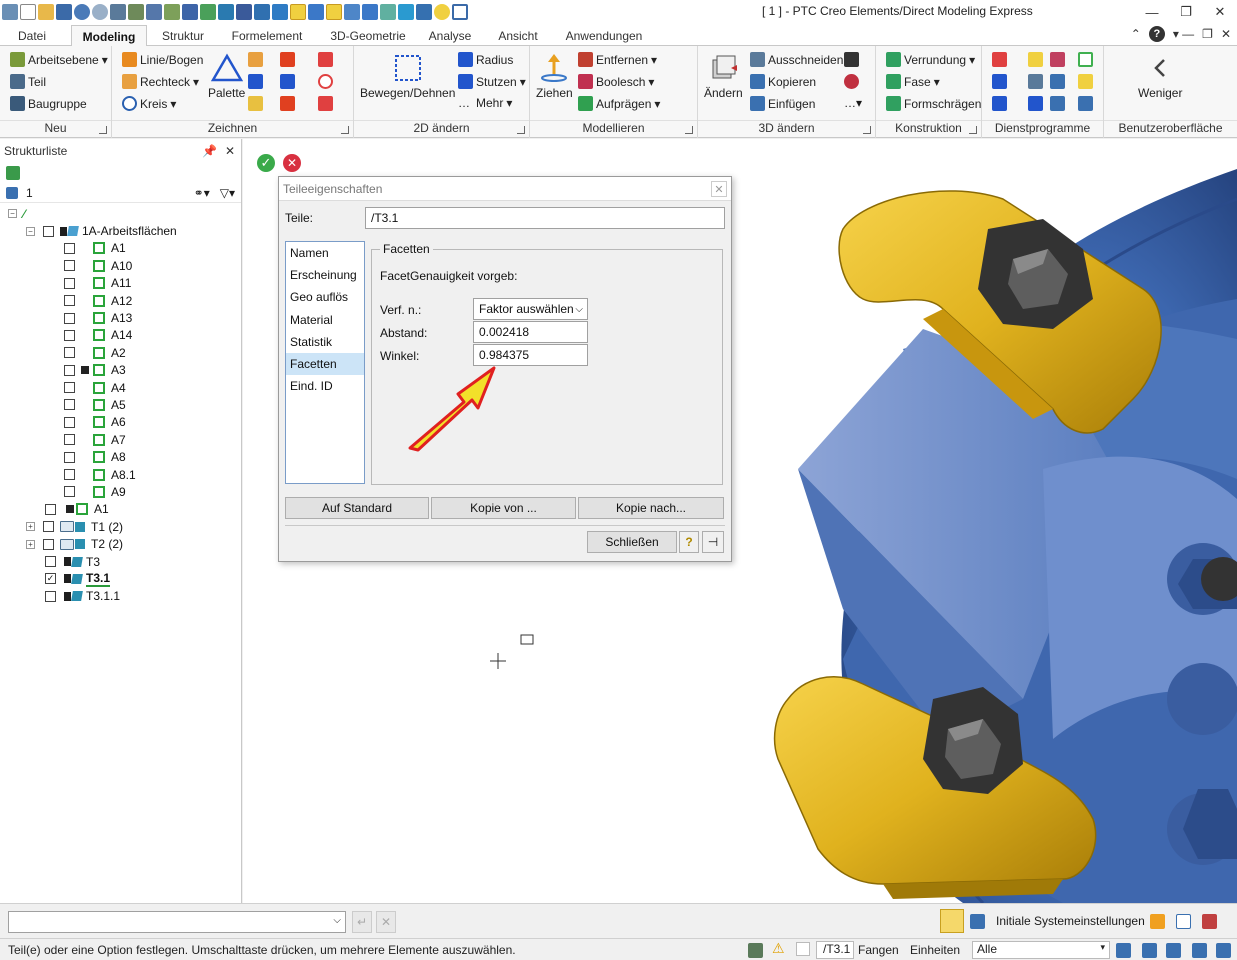  Describe the element at coordinates (619, 103) in the screenshot. I see `aufpraegen-button: Aufprägen ▾` at that location.